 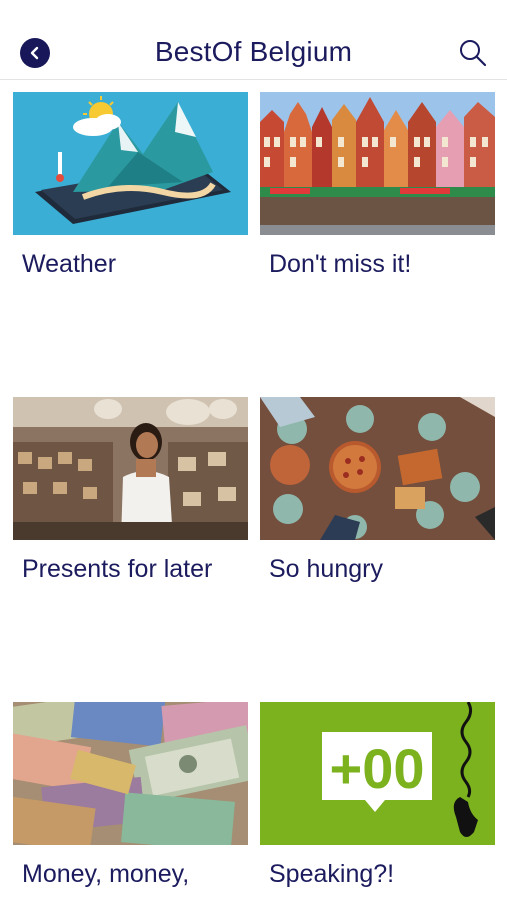 What do you see at coordinates (130, 773) in the screenshot?
I see `world-banknotes-photo` at bounding box center [130, 773].